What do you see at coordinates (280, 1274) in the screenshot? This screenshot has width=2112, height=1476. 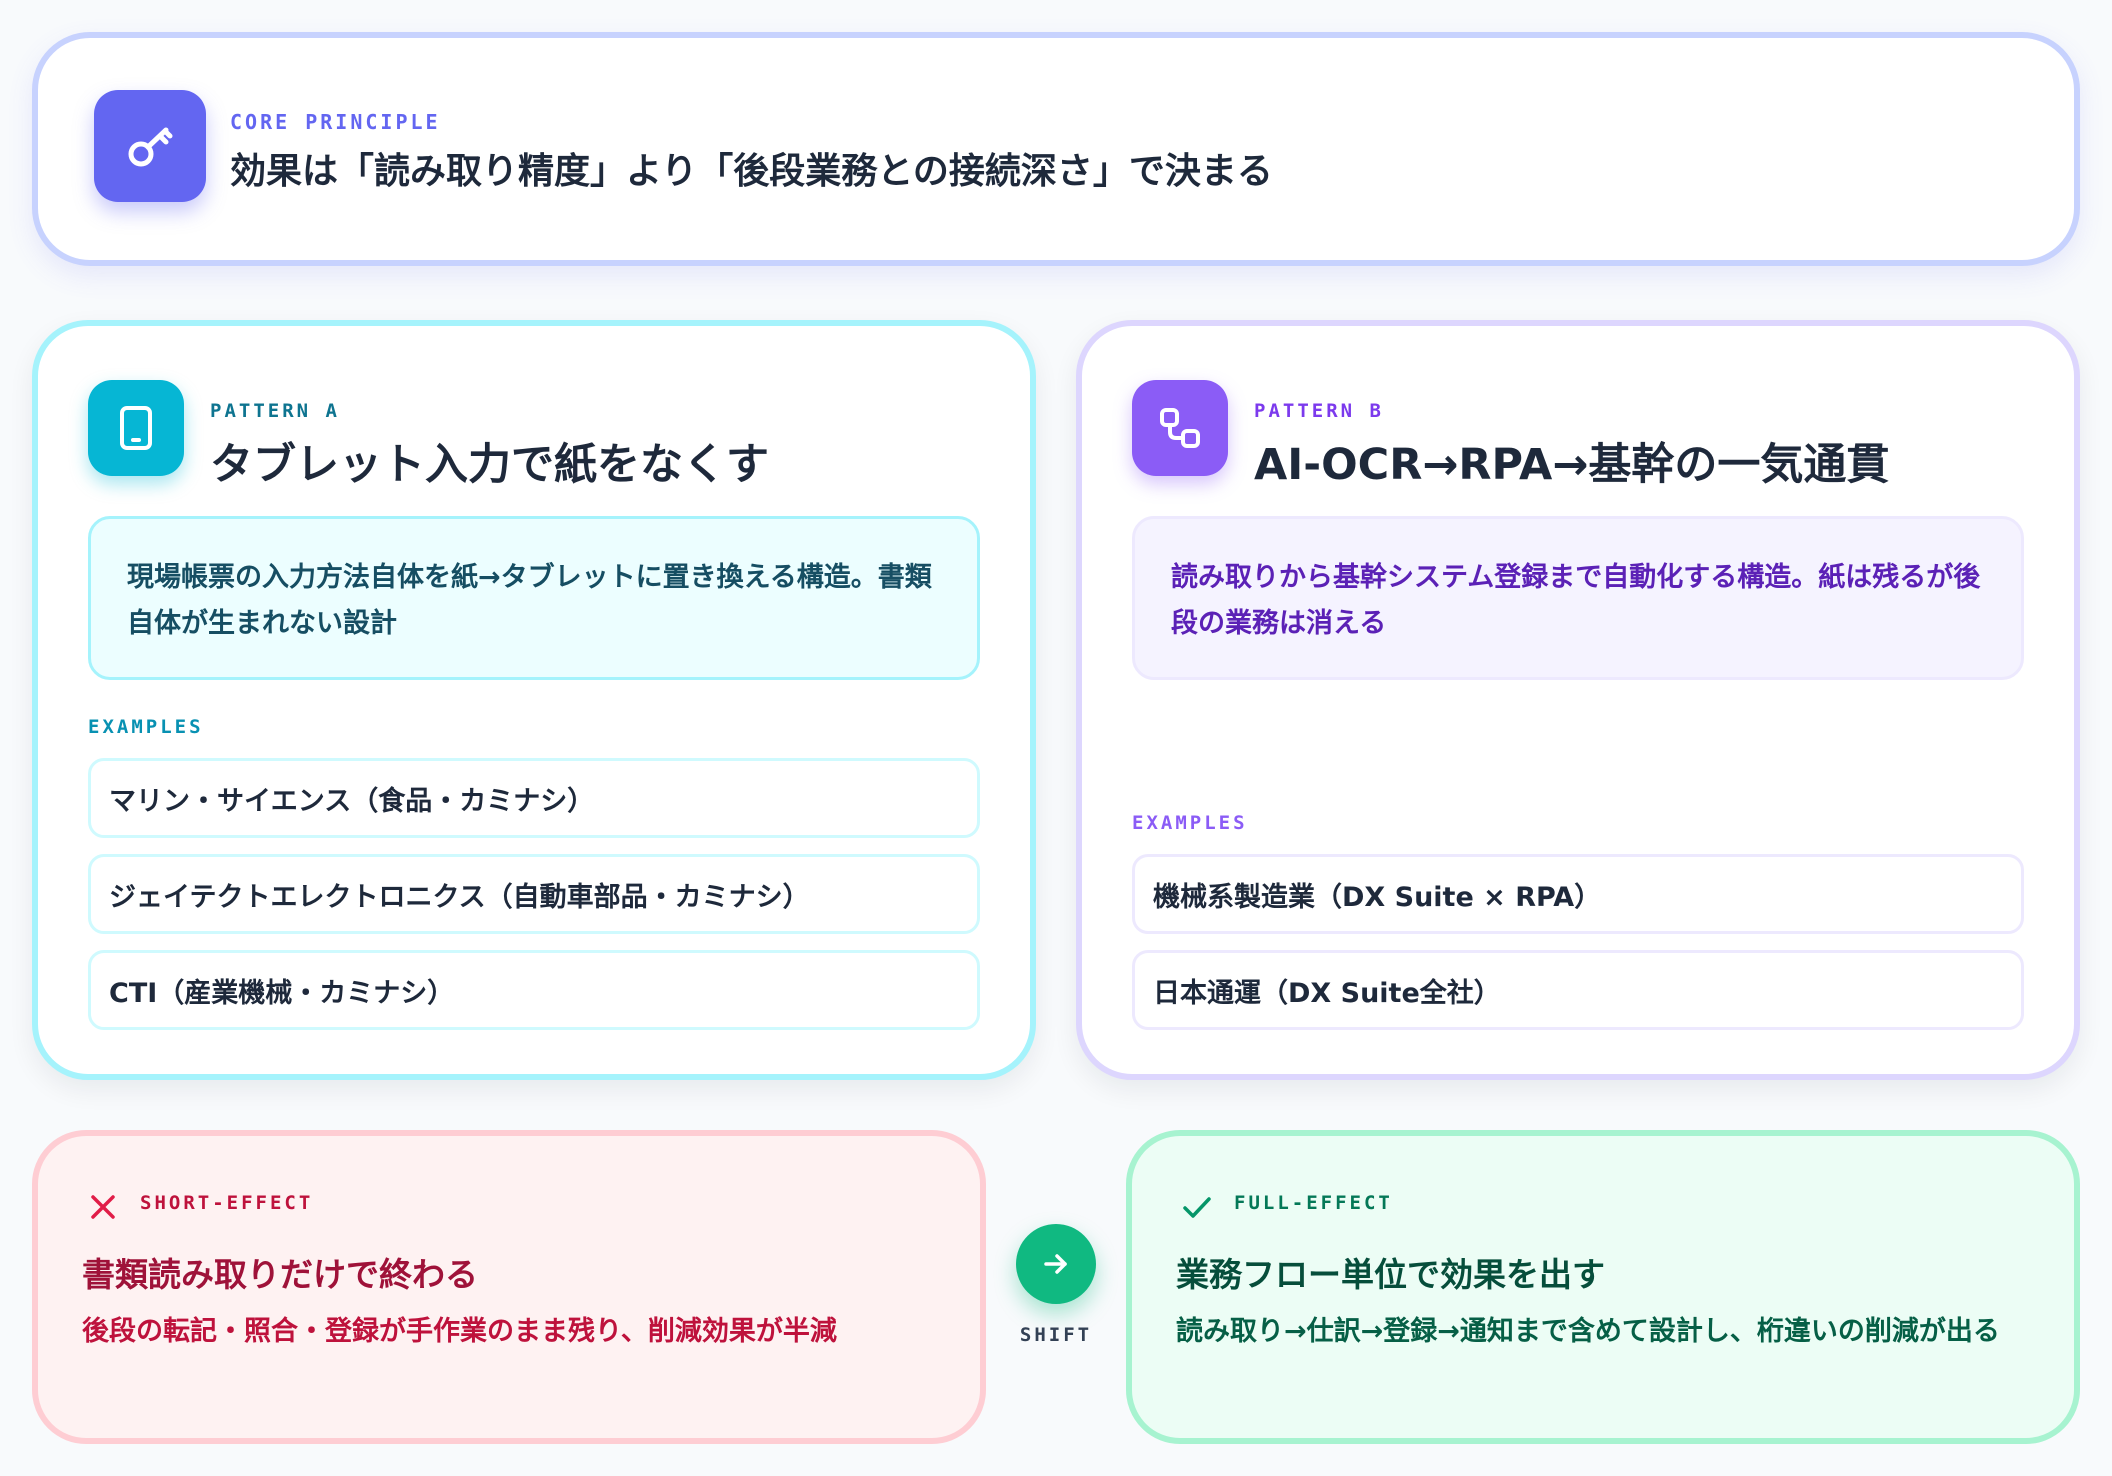 I see `short-effect-title: 書類読み取りだけで終わる` at bounding box center [280, 1274].